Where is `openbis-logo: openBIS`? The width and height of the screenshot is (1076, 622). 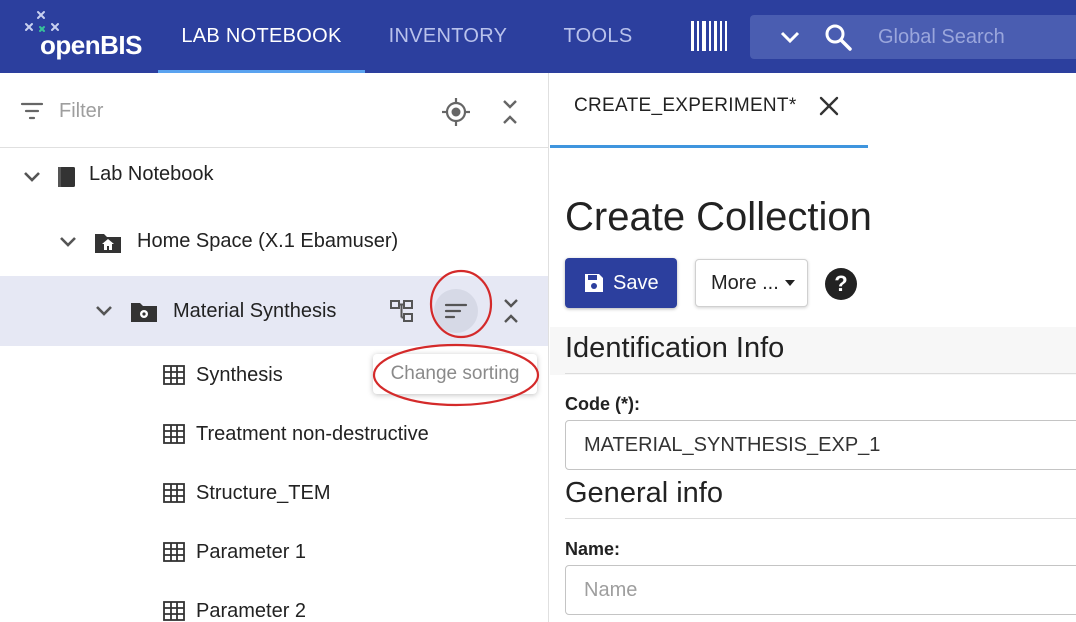
openbis-logo: openBIS is located at coordinates (88, 38).